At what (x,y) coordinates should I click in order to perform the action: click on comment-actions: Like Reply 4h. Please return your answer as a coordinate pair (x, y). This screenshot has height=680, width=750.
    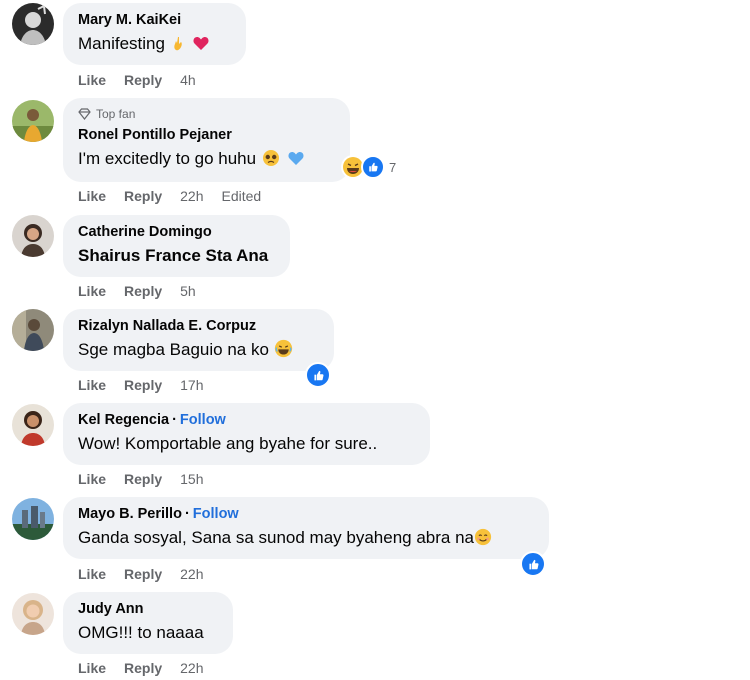
    Looking at the image, I should click on (137, 80).